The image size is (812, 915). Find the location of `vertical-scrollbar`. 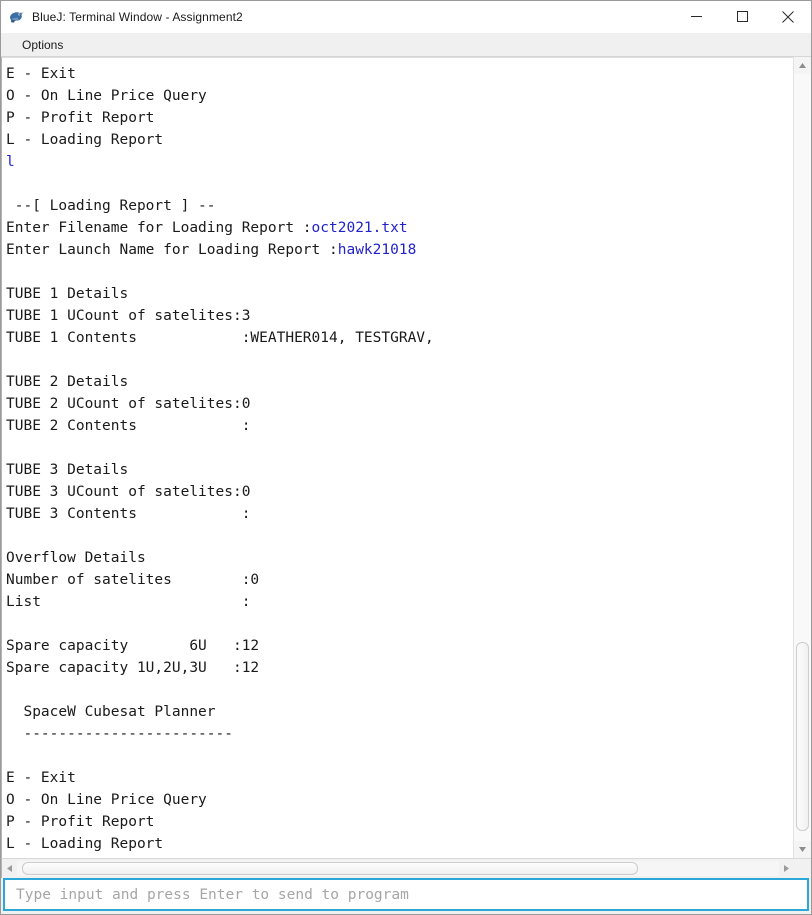

vertical-scrollbar is located at coordinates (802, 457).